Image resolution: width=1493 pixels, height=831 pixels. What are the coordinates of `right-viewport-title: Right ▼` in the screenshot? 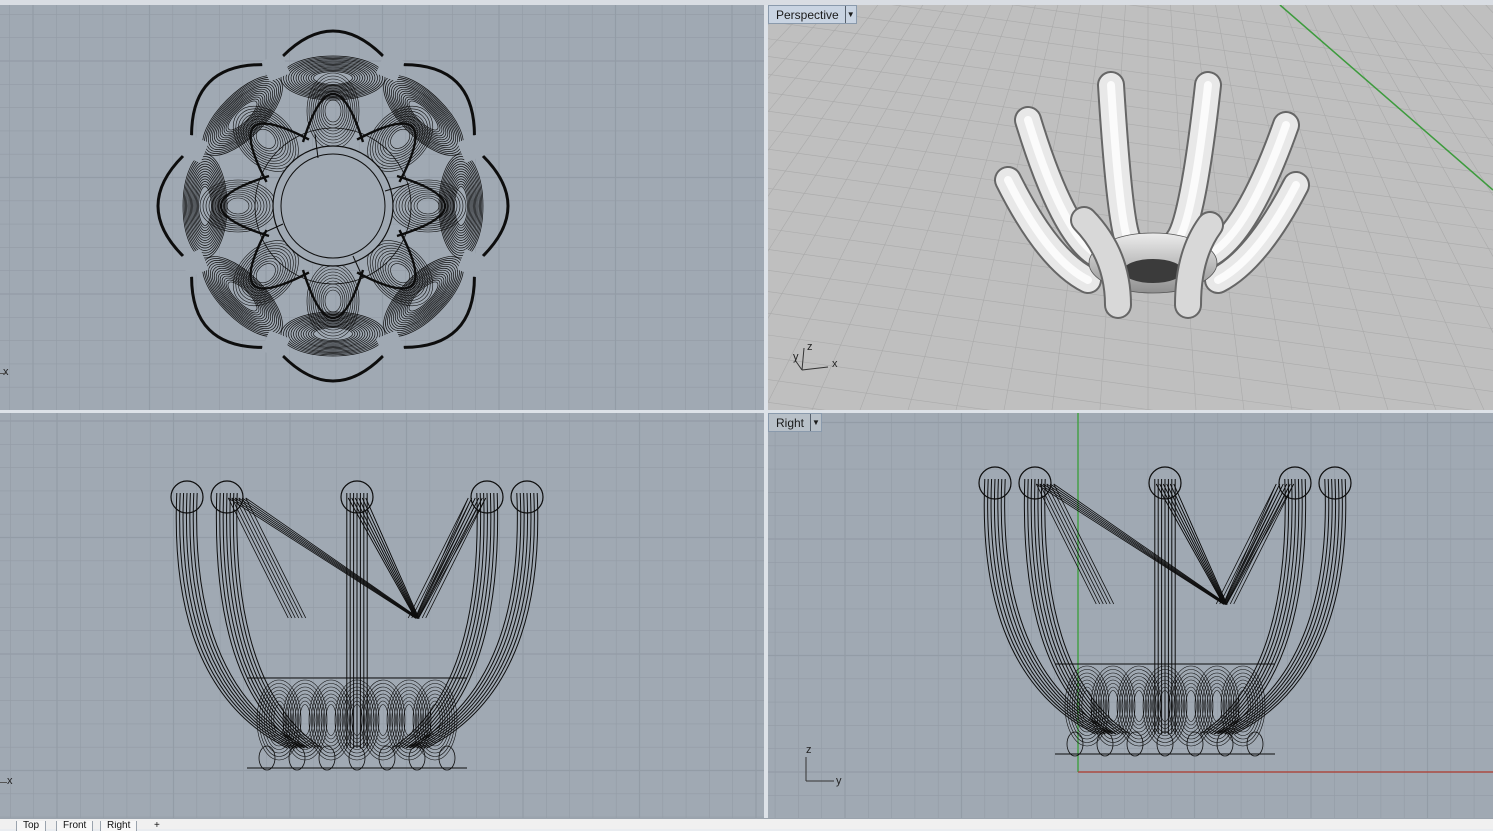 It's located at (795, 422).